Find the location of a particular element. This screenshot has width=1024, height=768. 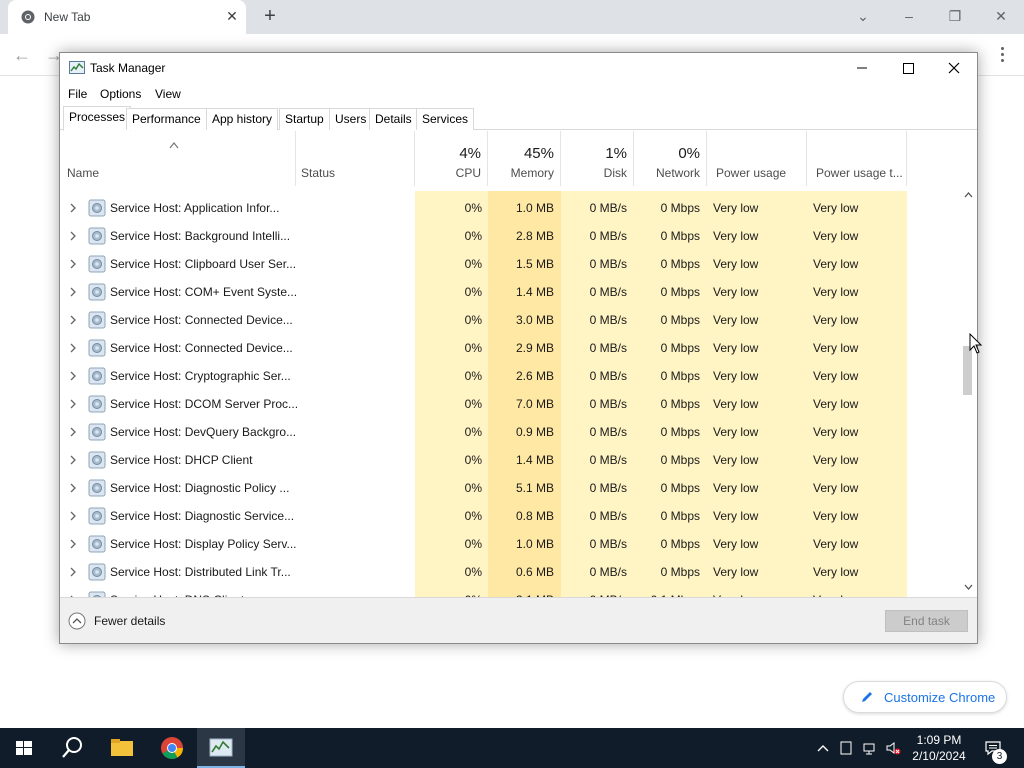

tab-details: Details is located at coordinates (393, 119).